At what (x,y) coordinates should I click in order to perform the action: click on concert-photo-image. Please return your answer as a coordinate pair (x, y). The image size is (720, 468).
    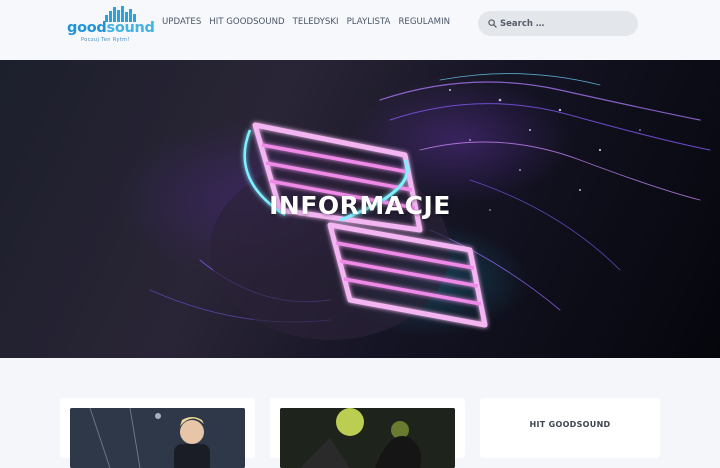
    Looking at the image, I should click on (157, 438).